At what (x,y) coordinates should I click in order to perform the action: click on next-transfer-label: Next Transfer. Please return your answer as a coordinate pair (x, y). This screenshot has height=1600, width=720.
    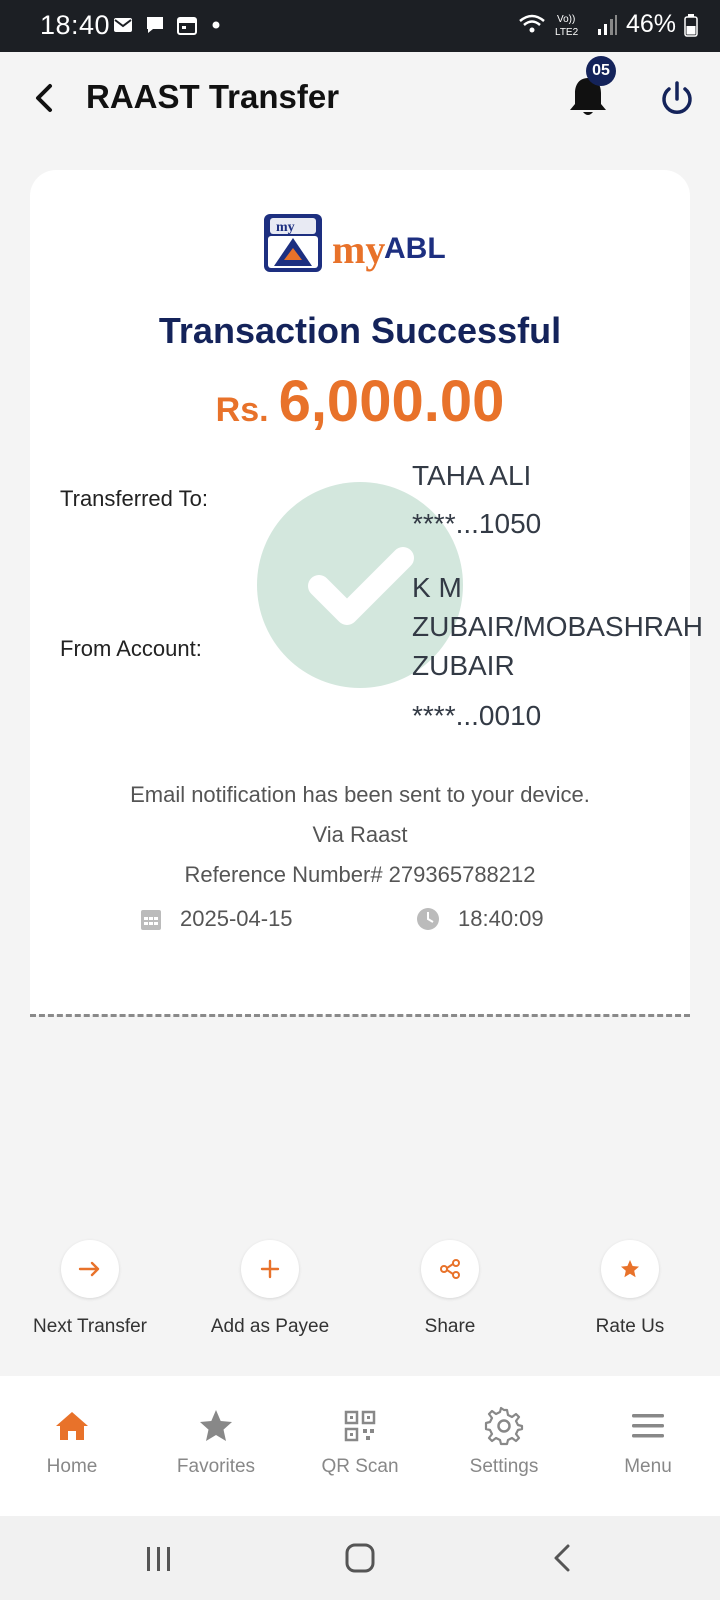
    Looking at the image, I should click on (90, 1326).